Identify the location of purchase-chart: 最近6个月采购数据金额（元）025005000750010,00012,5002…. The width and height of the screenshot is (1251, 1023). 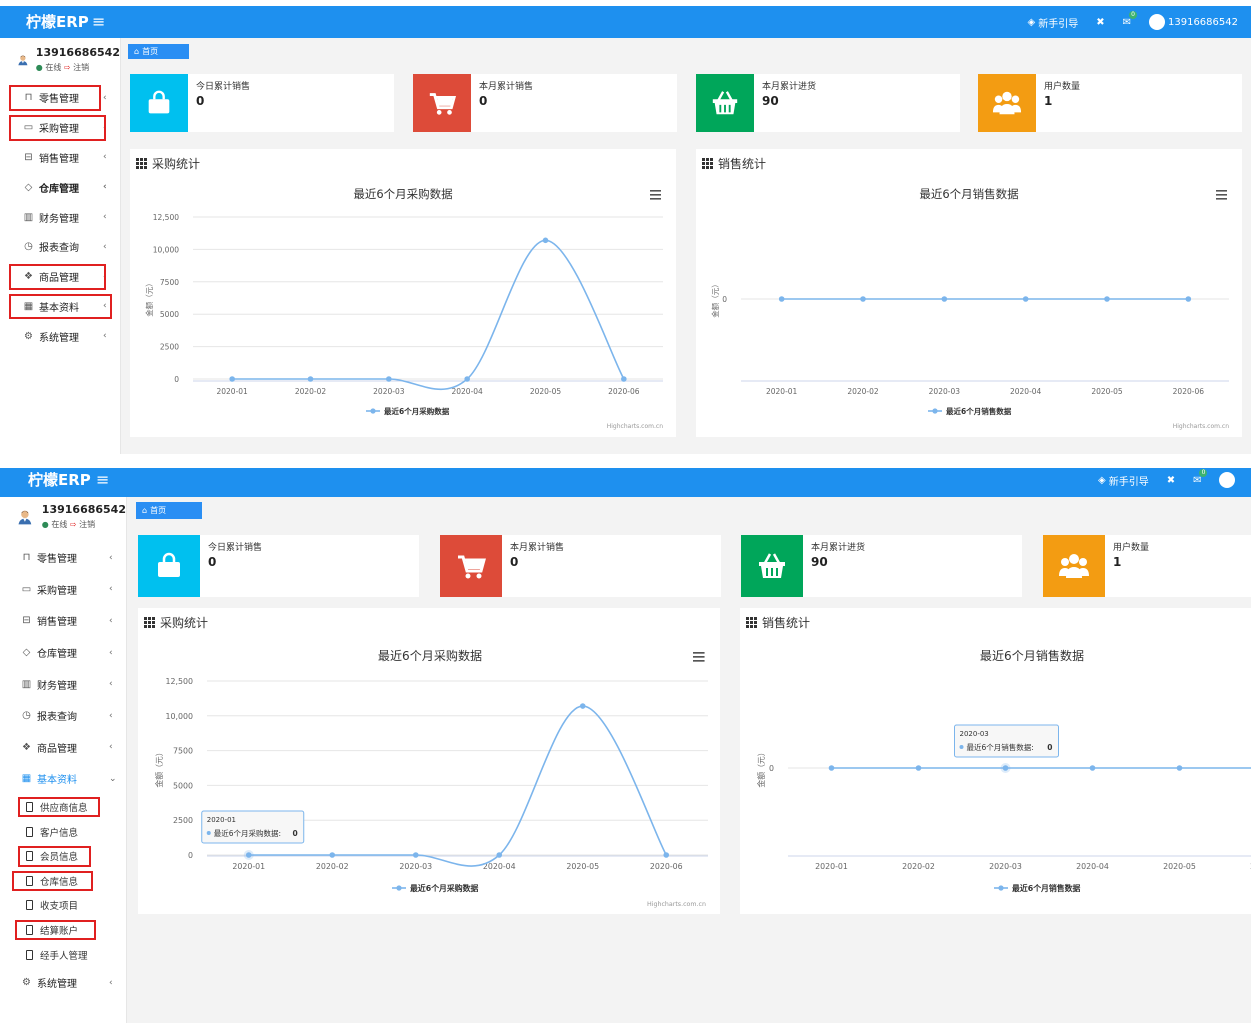
(431, 778).